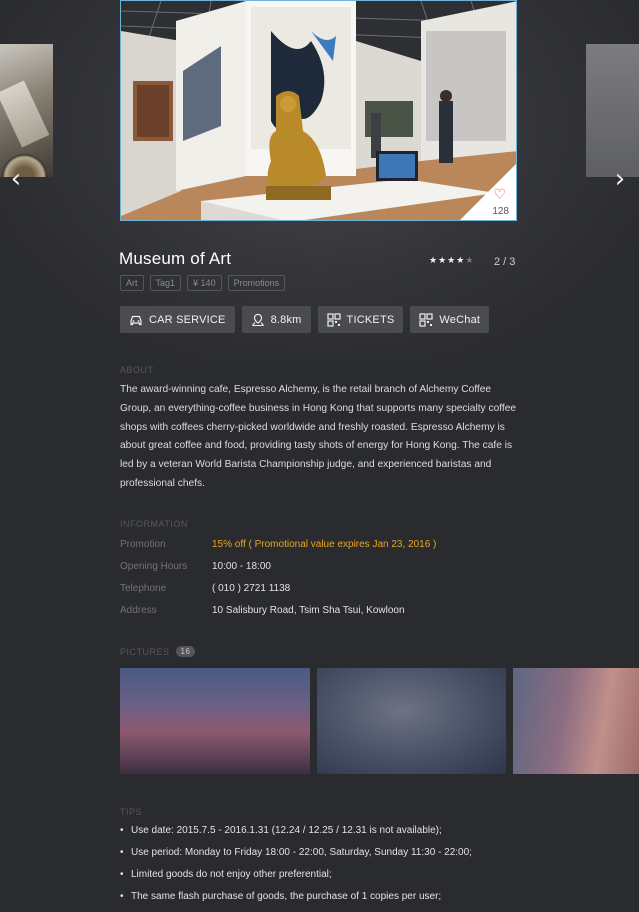 This screenshot has height=912, width=639. Describe the element at coordinates (145, 652) in the screenshot. I see `pictures-heading-label: PICTURES` at that location.